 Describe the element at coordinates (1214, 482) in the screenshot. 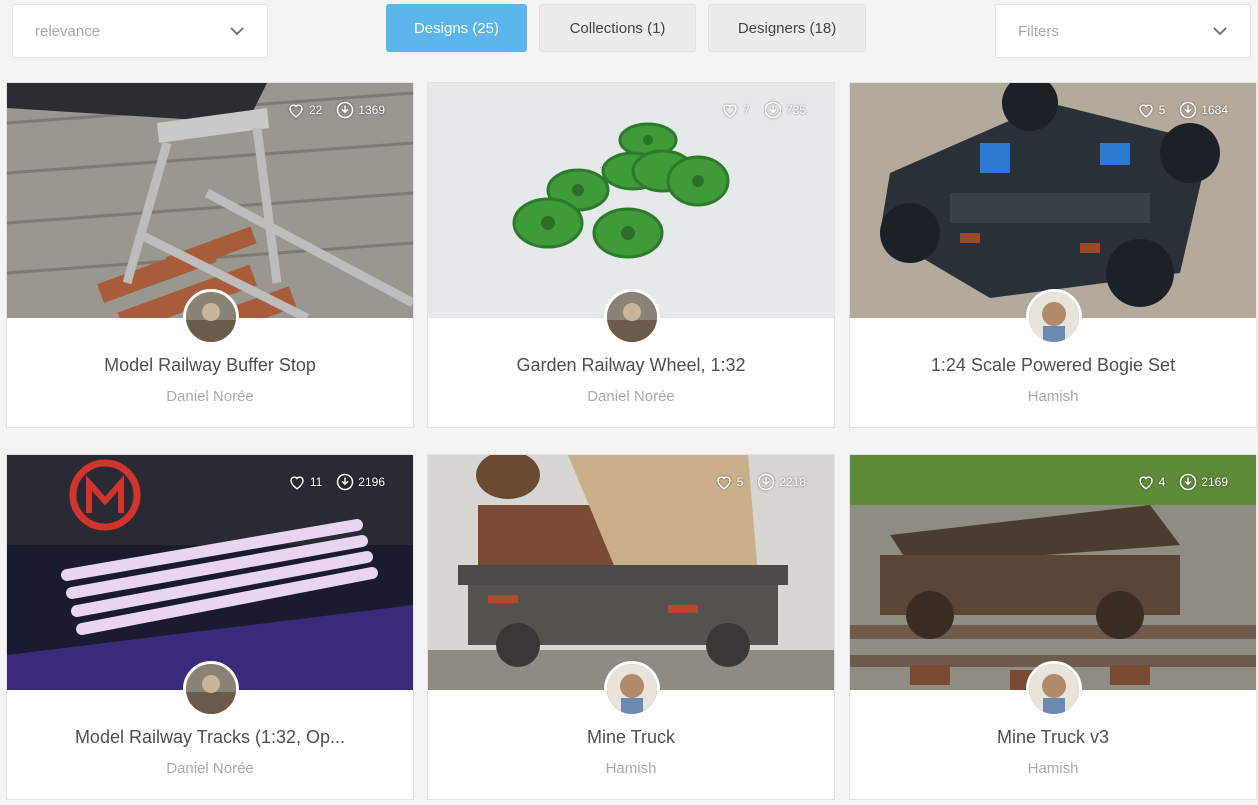

I see `download-count: 2169` at that location.